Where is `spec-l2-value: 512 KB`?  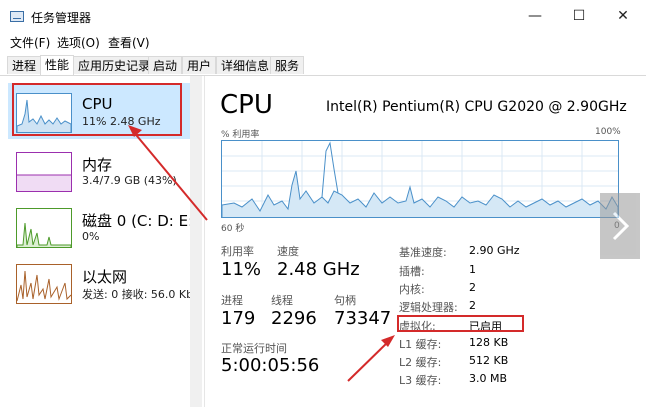 spec-l2-value: 512 KB is located at coordinates (489, 360).